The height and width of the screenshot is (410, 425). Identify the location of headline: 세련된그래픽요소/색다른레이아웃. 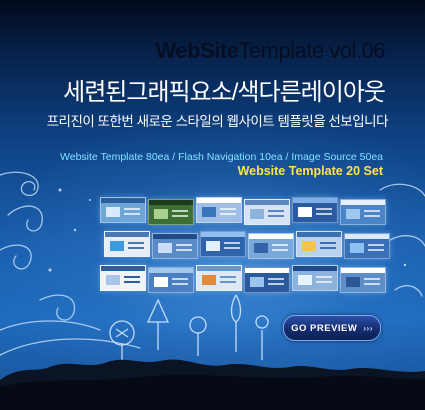
(224, 92).